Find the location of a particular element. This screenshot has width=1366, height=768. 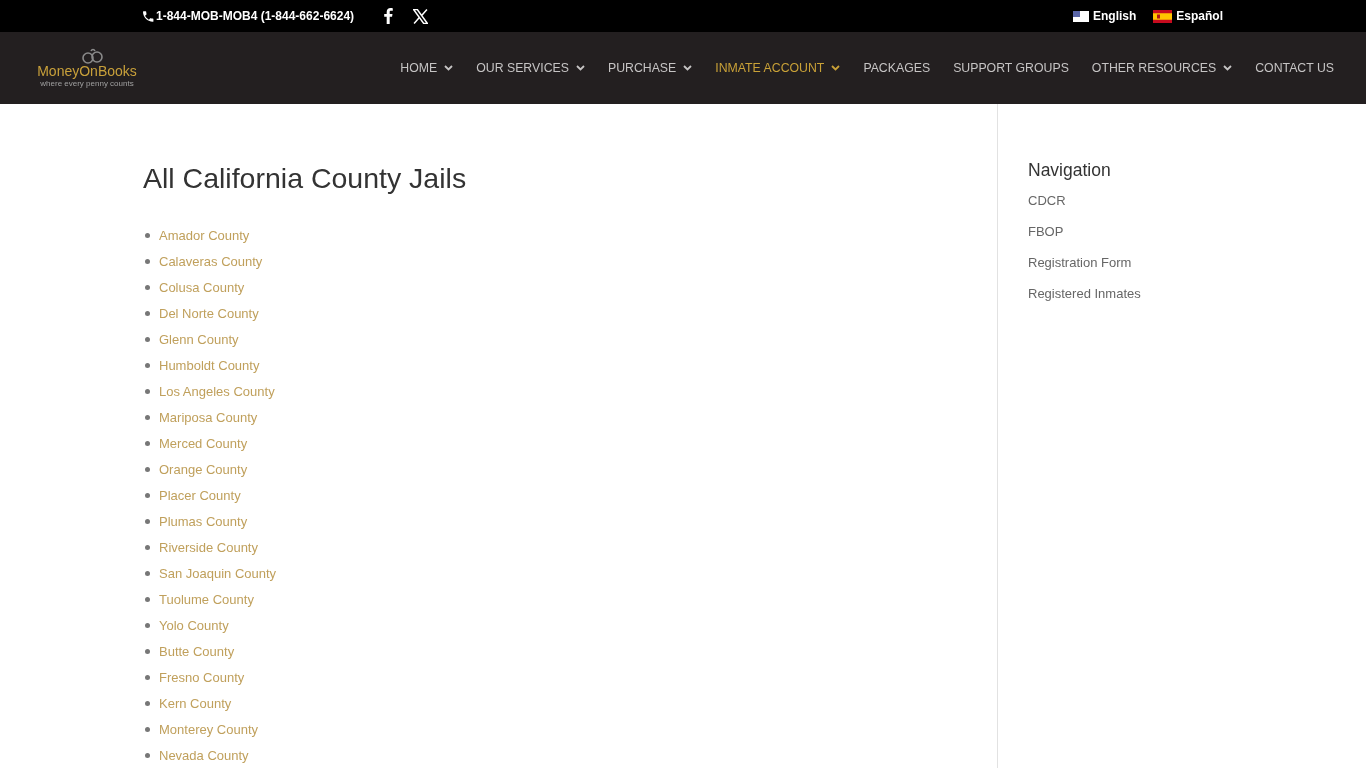

nav-link: SUPPORT GROUPS is located at coordinates (1011, 68).